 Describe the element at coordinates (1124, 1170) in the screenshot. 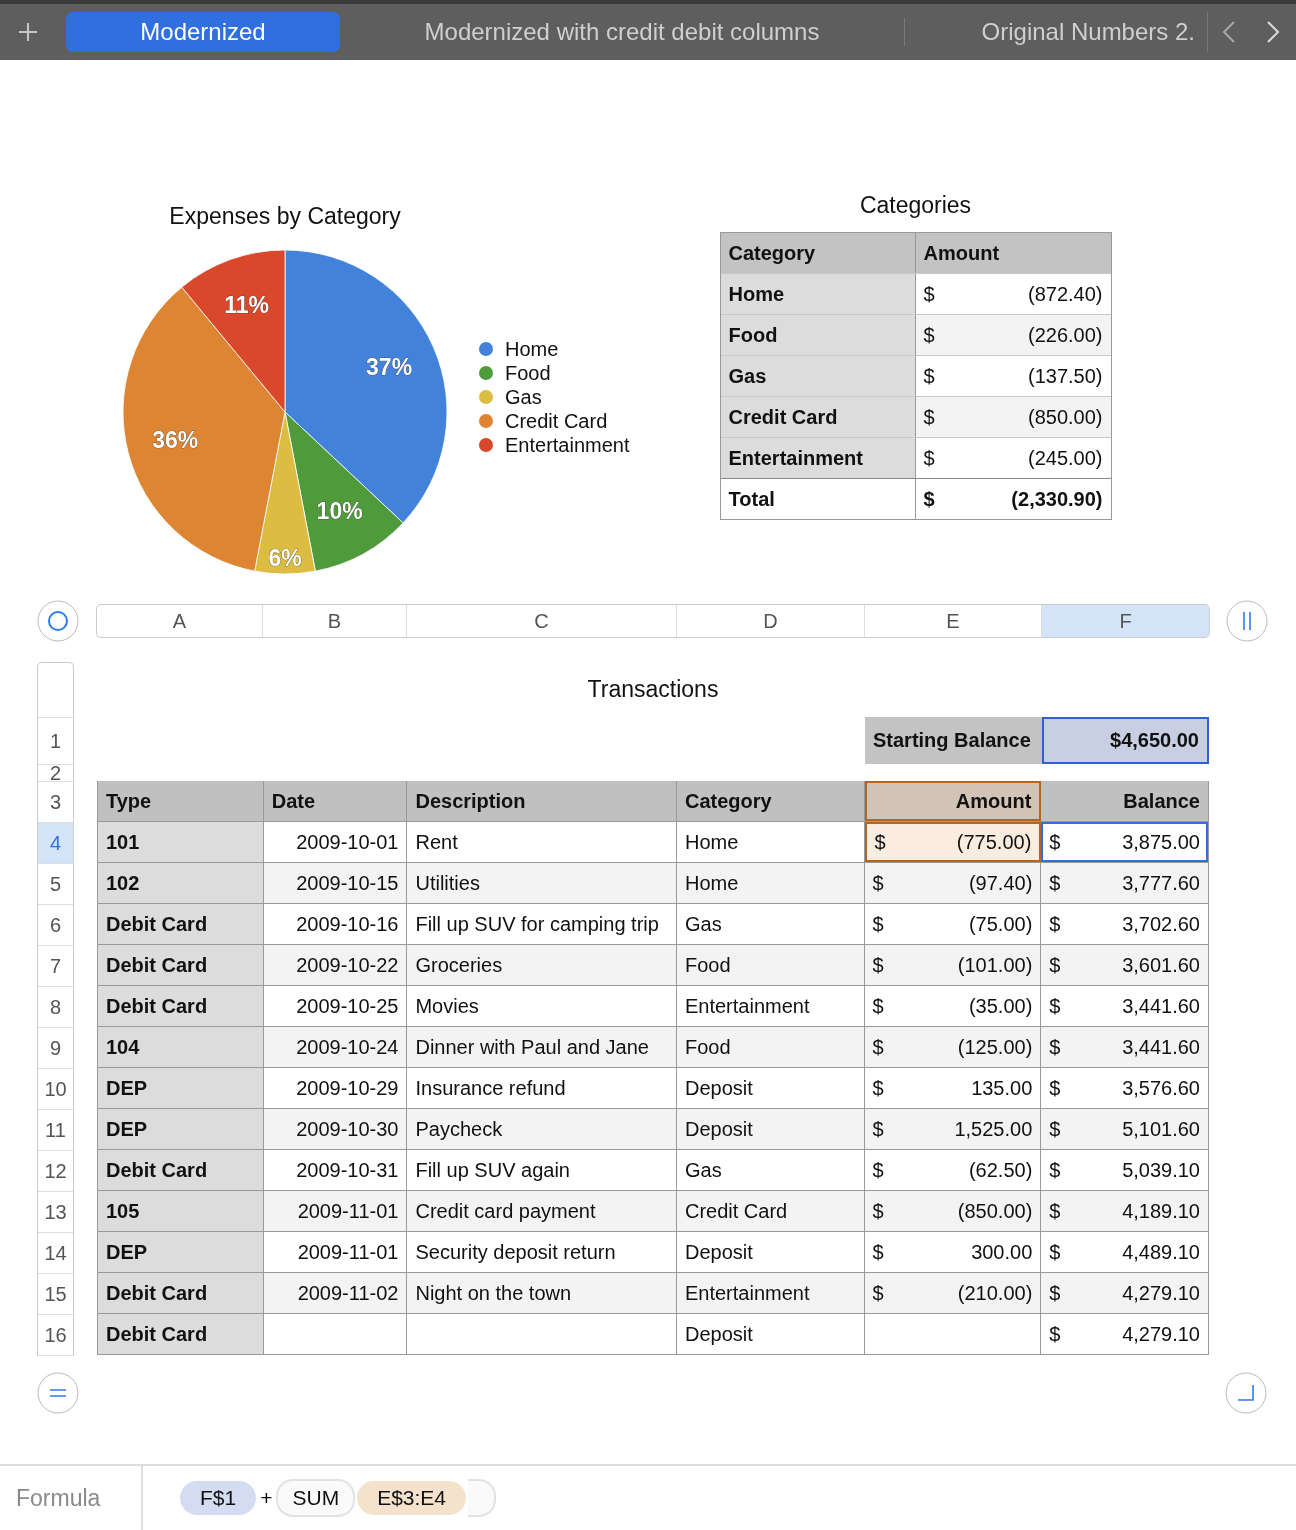

I see `balance-cell-text: $ 5,039.10` at that location.